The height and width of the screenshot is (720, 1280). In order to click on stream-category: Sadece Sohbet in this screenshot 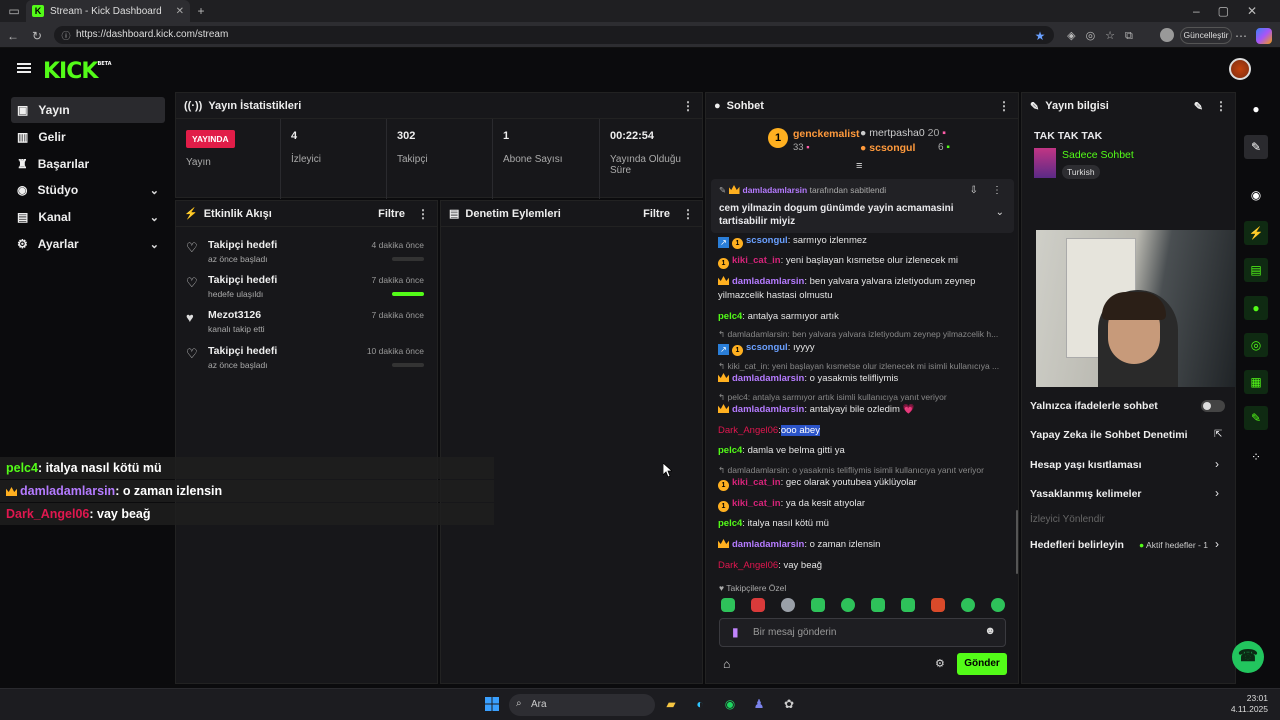, I will do `click(1098, 155)`.